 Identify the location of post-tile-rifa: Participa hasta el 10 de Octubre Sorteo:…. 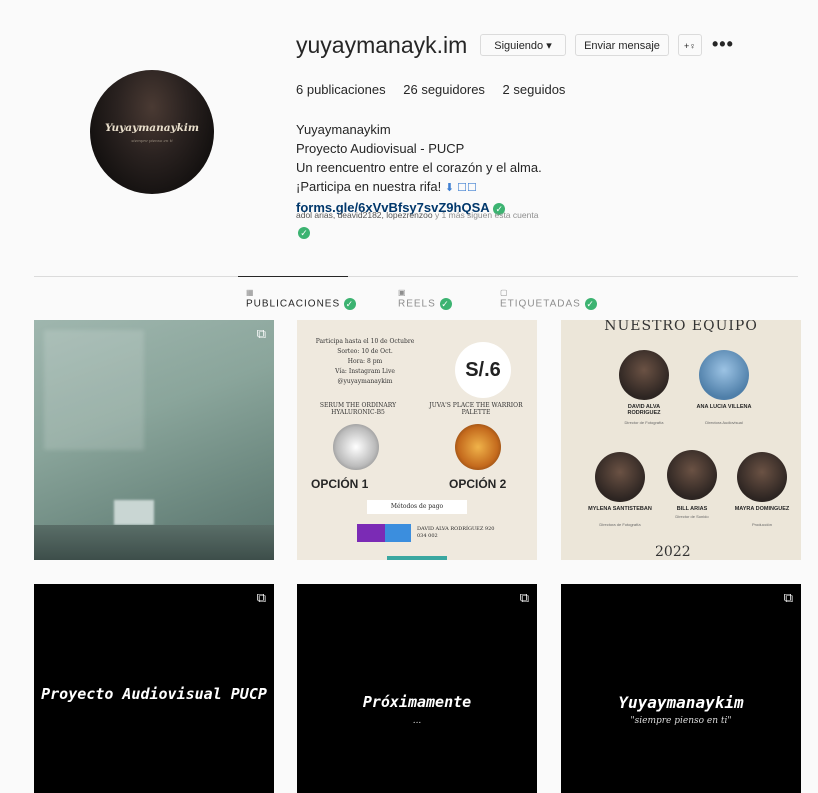
(417, 440).